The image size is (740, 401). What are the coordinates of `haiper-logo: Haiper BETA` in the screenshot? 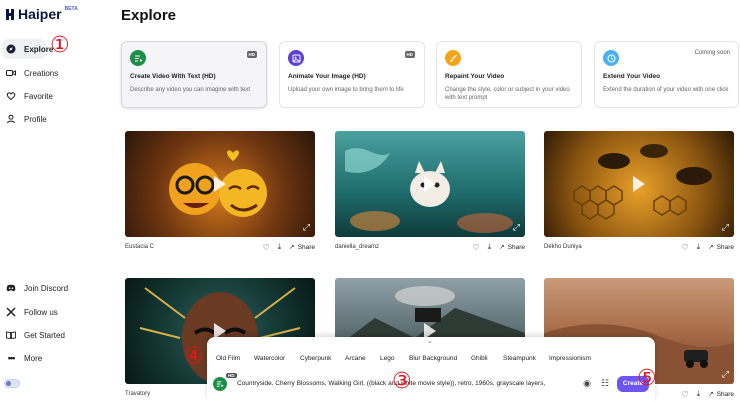 It's located at (42, 14).